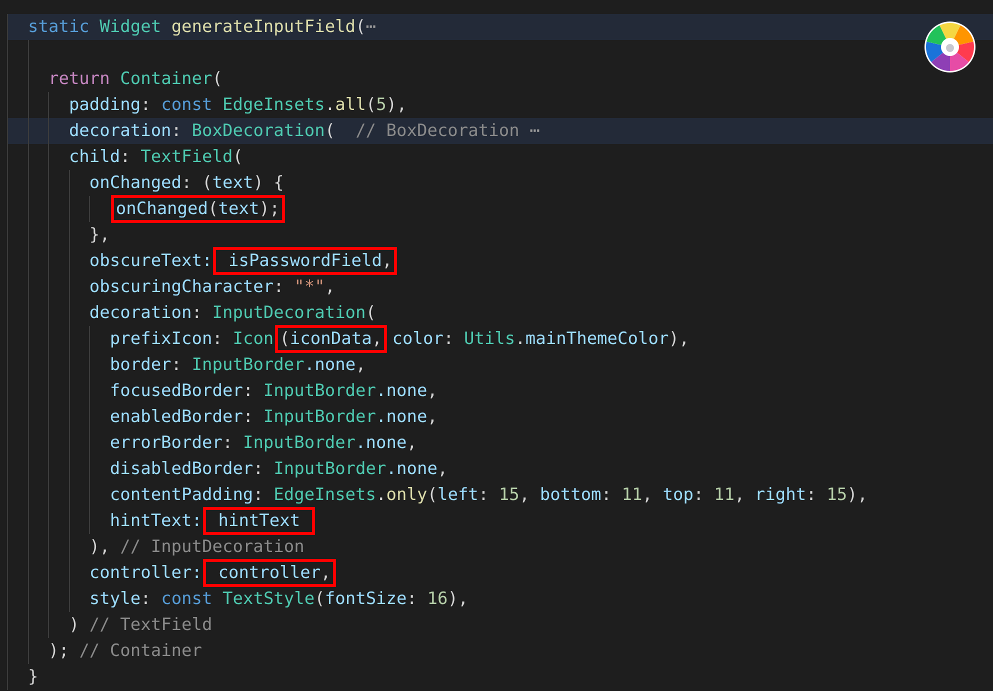 This screenshot has height=691, width=993. I want to click on code-token: : (, so click(197, 183).